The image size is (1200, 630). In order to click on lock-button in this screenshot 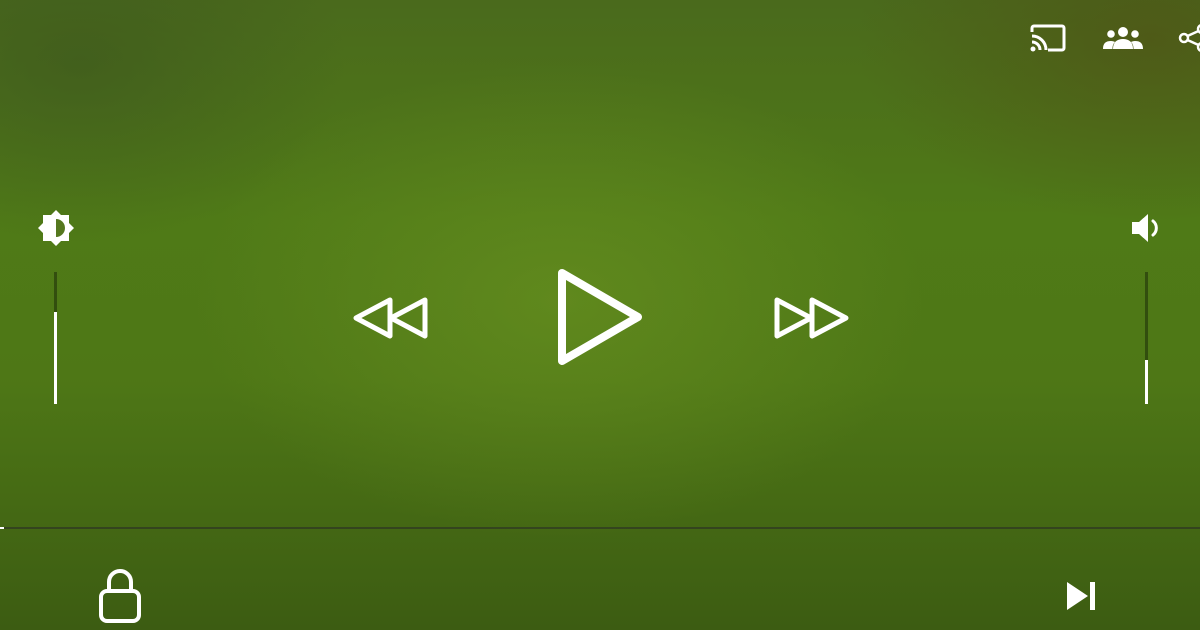, I will do `click(120, 596)`.